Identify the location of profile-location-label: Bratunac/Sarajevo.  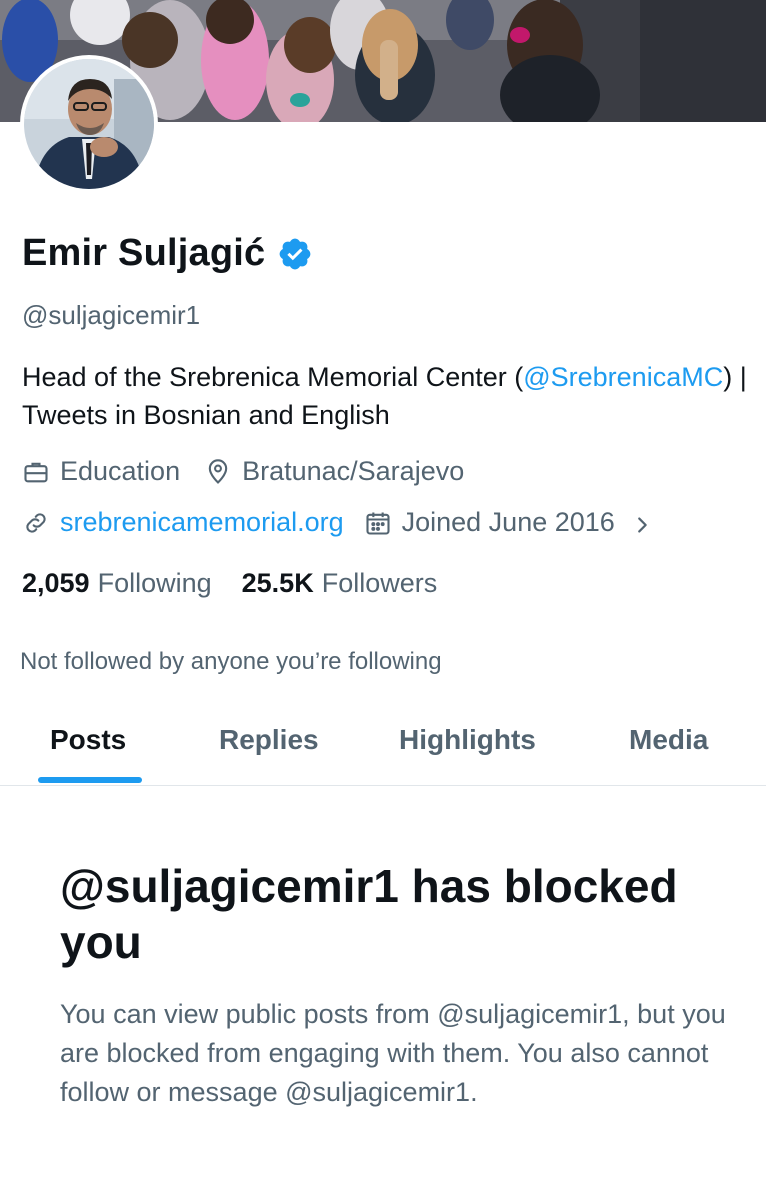
(353, 471).